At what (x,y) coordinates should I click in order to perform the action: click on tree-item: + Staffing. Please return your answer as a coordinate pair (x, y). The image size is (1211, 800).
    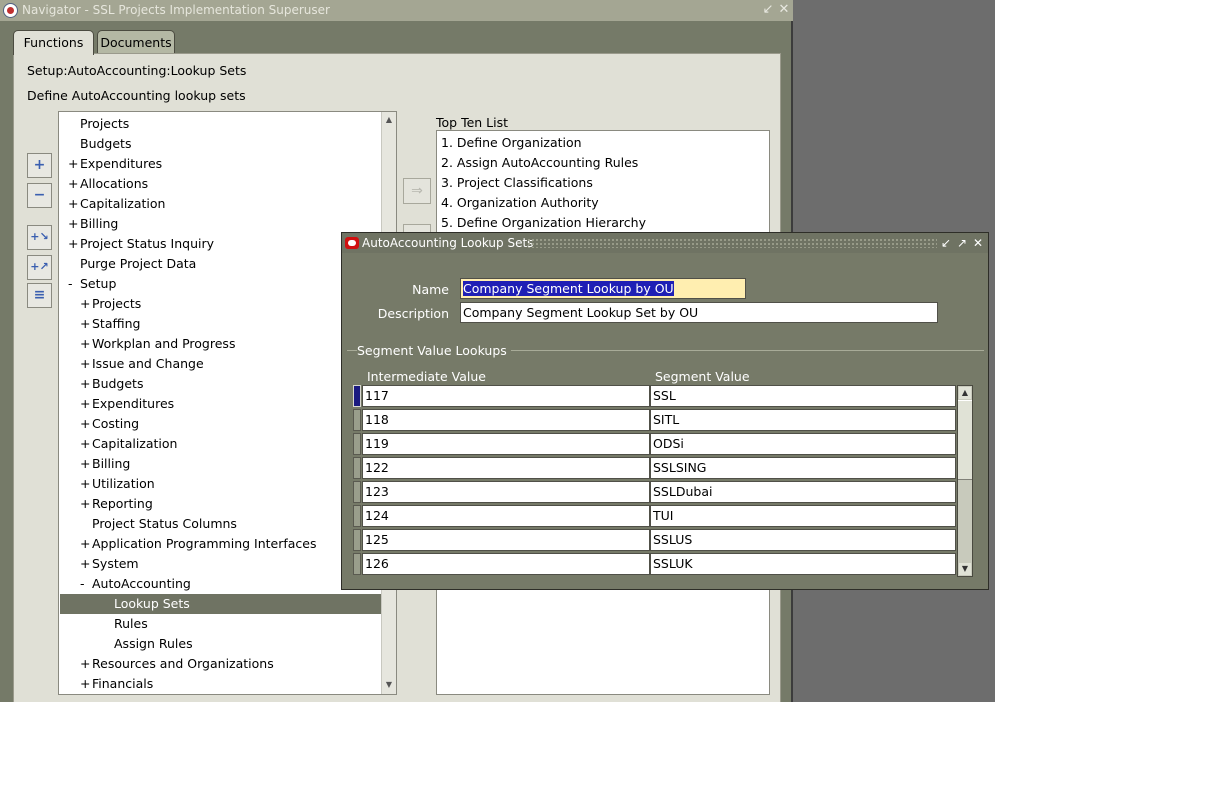
    Looking at the image, I should click on (220, 324).